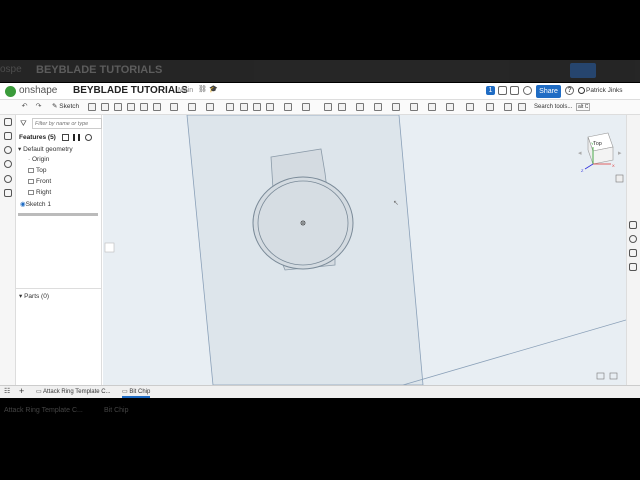  I want to click on extrude-icon, so click(92, 107).